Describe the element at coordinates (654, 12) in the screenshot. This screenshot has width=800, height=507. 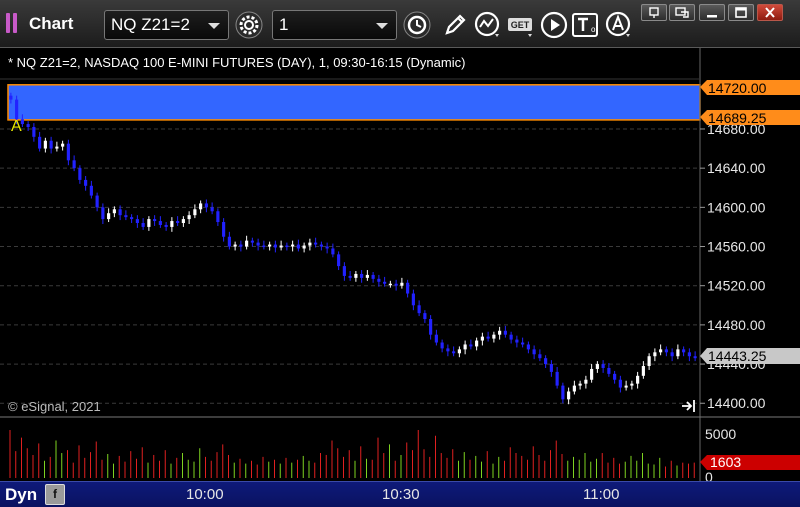
I see `pin-window-button` at that location.